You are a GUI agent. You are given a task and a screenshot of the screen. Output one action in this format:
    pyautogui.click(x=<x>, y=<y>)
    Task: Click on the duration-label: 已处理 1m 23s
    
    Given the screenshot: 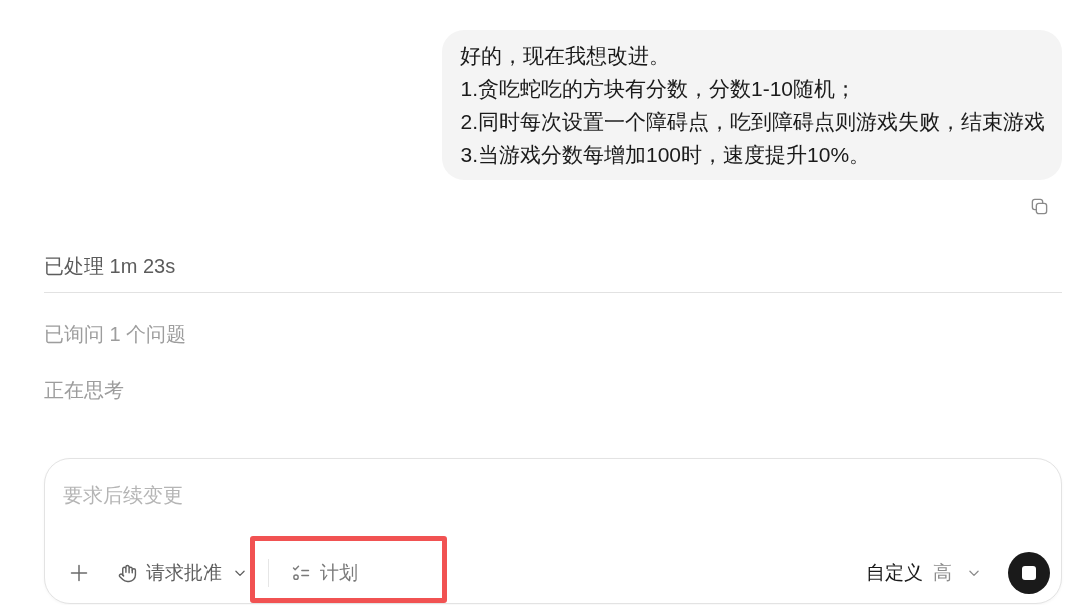 What is the action you would take?
    pyautogui.click(x=110, y=266)
    